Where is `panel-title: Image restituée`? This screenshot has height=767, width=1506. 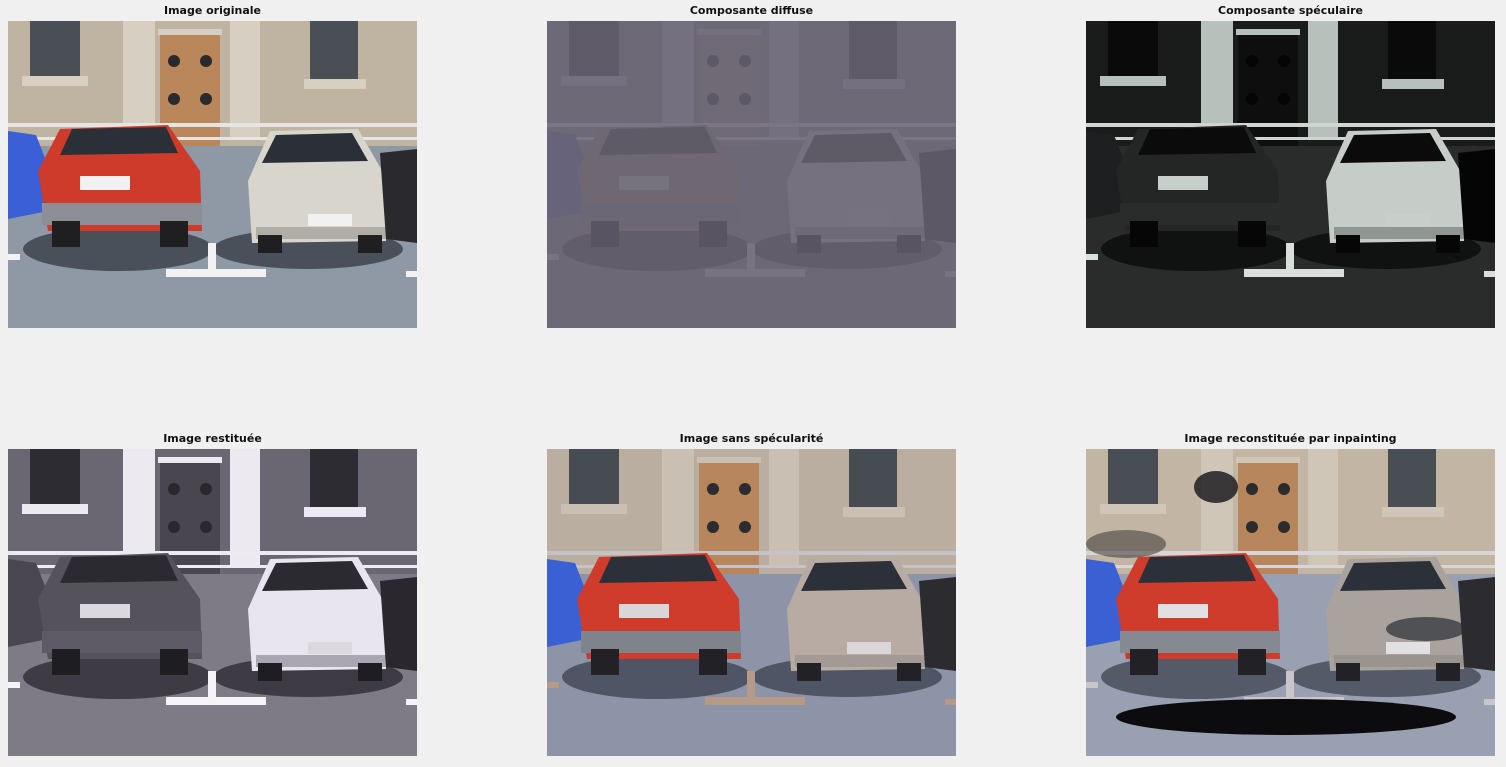 panel-title: Image restituée is located at coordinates (212, 438).